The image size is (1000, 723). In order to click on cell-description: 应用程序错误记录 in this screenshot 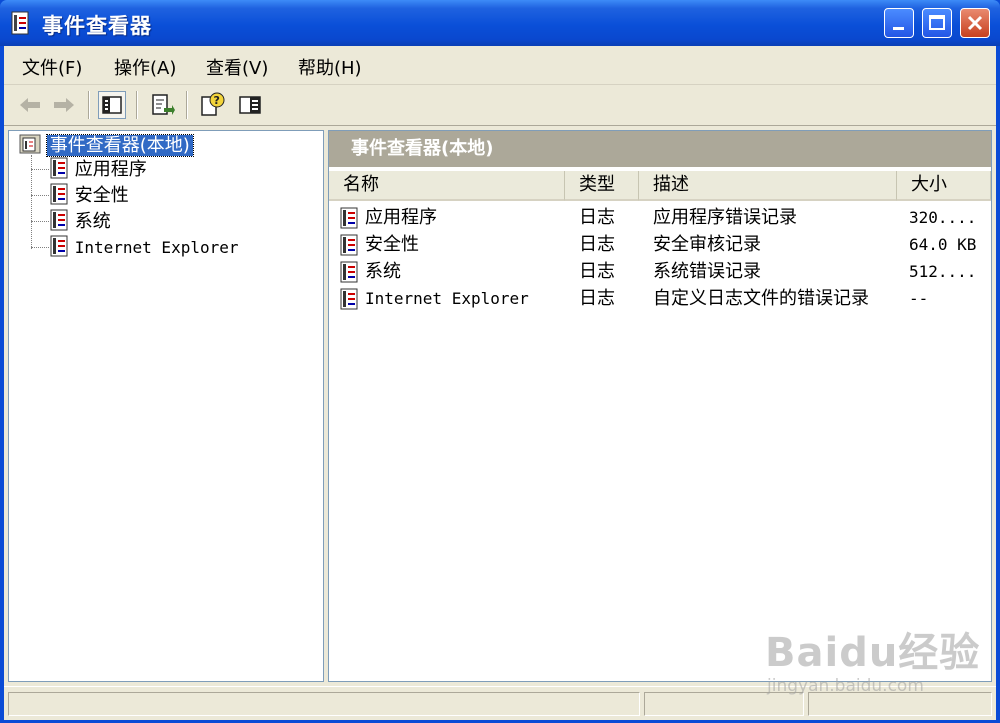, I will do `click(725, 217)`.